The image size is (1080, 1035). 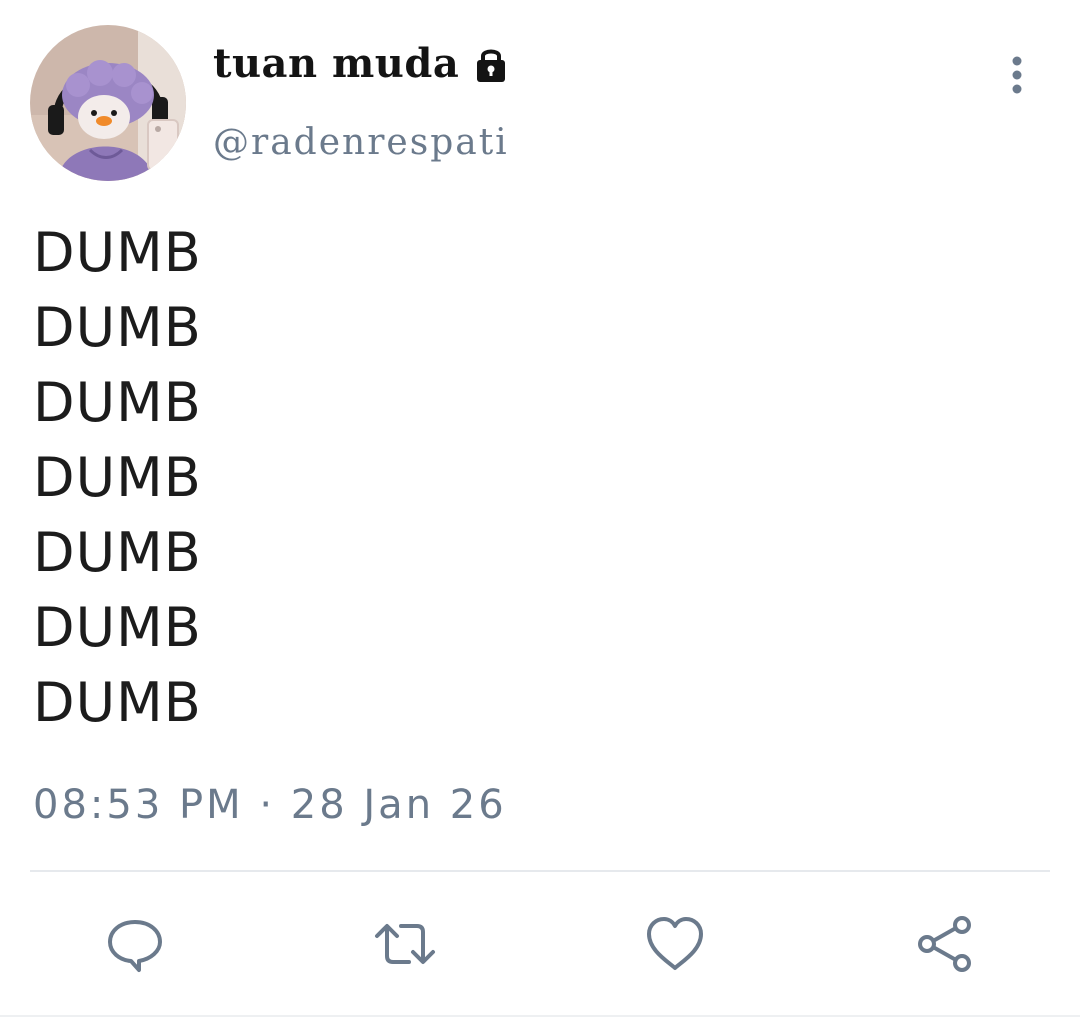 I want to click on heart-icon, so click(x=675, y=943).